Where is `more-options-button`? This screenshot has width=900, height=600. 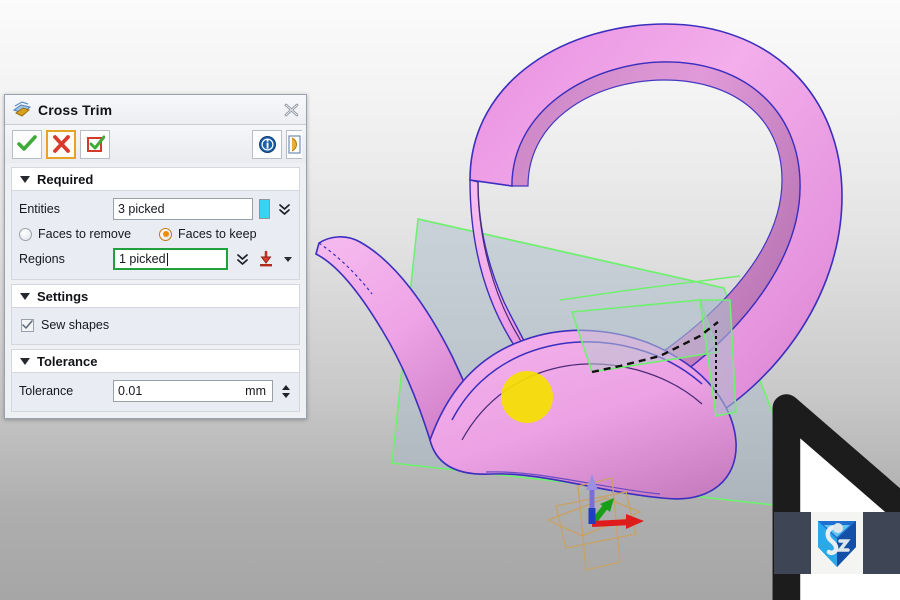
more-options-button is located at coordinates (294, 144).